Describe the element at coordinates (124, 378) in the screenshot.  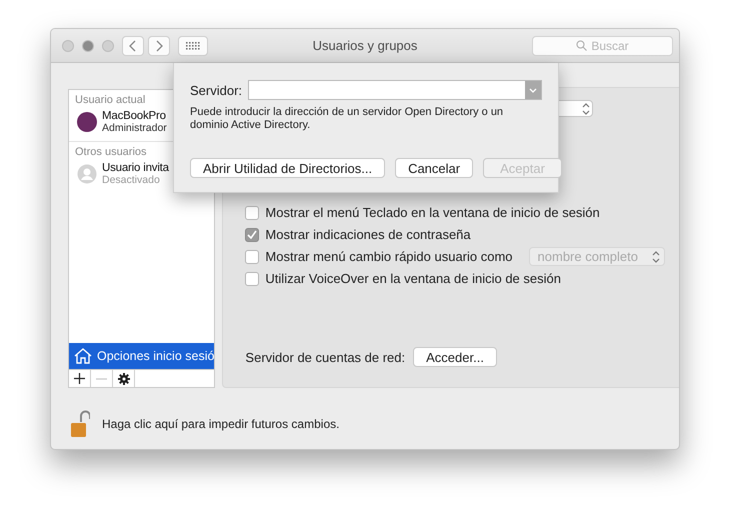
I see `settings-icon` at that location.